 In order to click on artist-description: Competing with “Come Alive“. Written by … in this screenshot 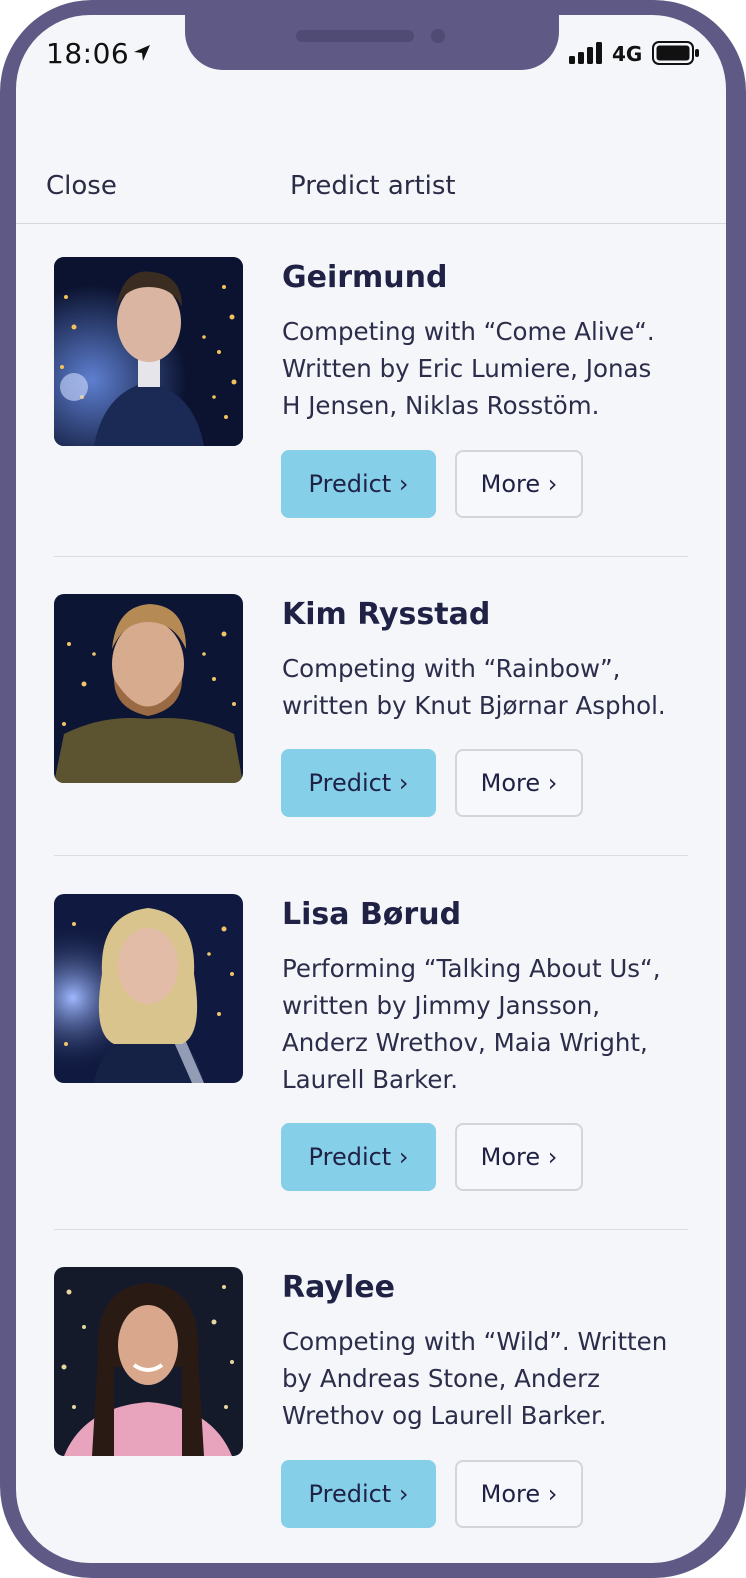, I will do `click(468, 368)`.